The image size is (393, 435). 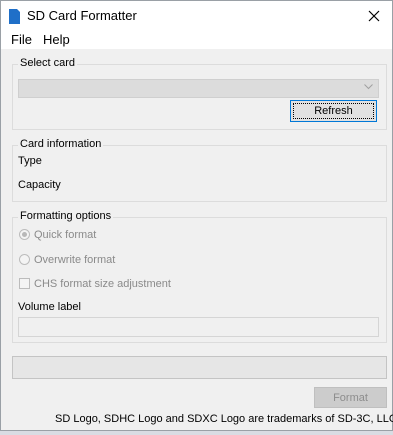 What do you see at coordinates (24, 234) in the screenshot?
I see `quick-format-radio` at bounding box center [24, 234].